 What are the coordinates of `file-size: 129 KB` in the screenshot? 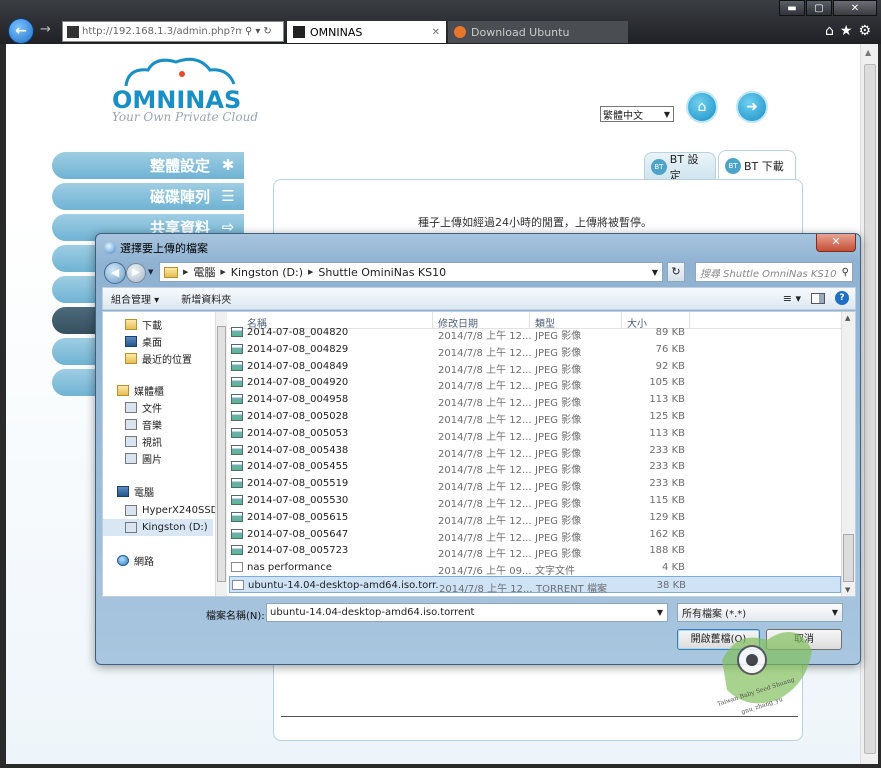 It's located at (667, 517).